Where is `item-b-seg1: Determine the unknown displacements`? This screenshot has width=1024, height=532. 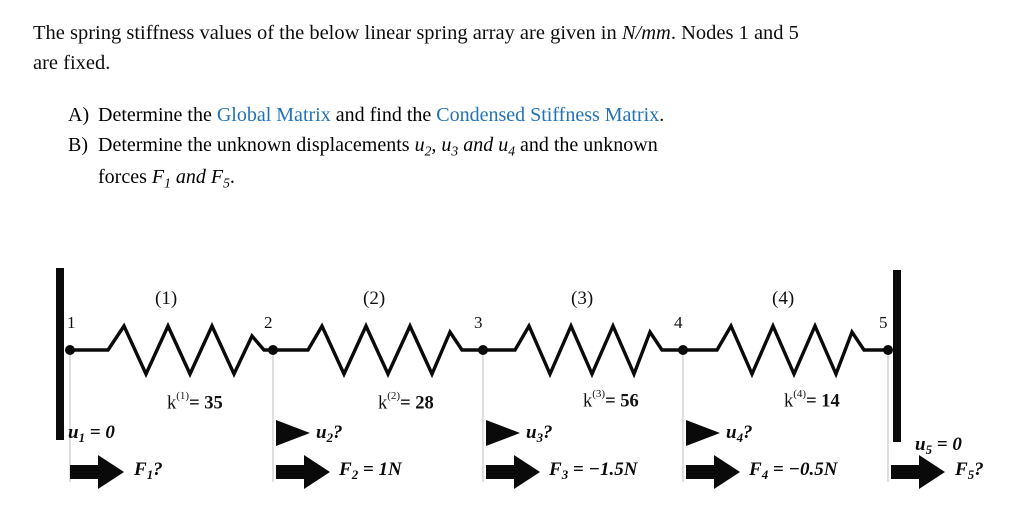
item-b-seg1: Determine the unknown displacements is located at coordinates (256, 145).